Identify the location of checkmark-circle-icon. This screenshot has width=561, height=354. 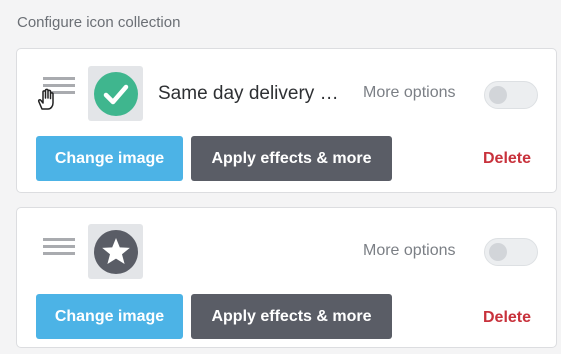
(115, 93).